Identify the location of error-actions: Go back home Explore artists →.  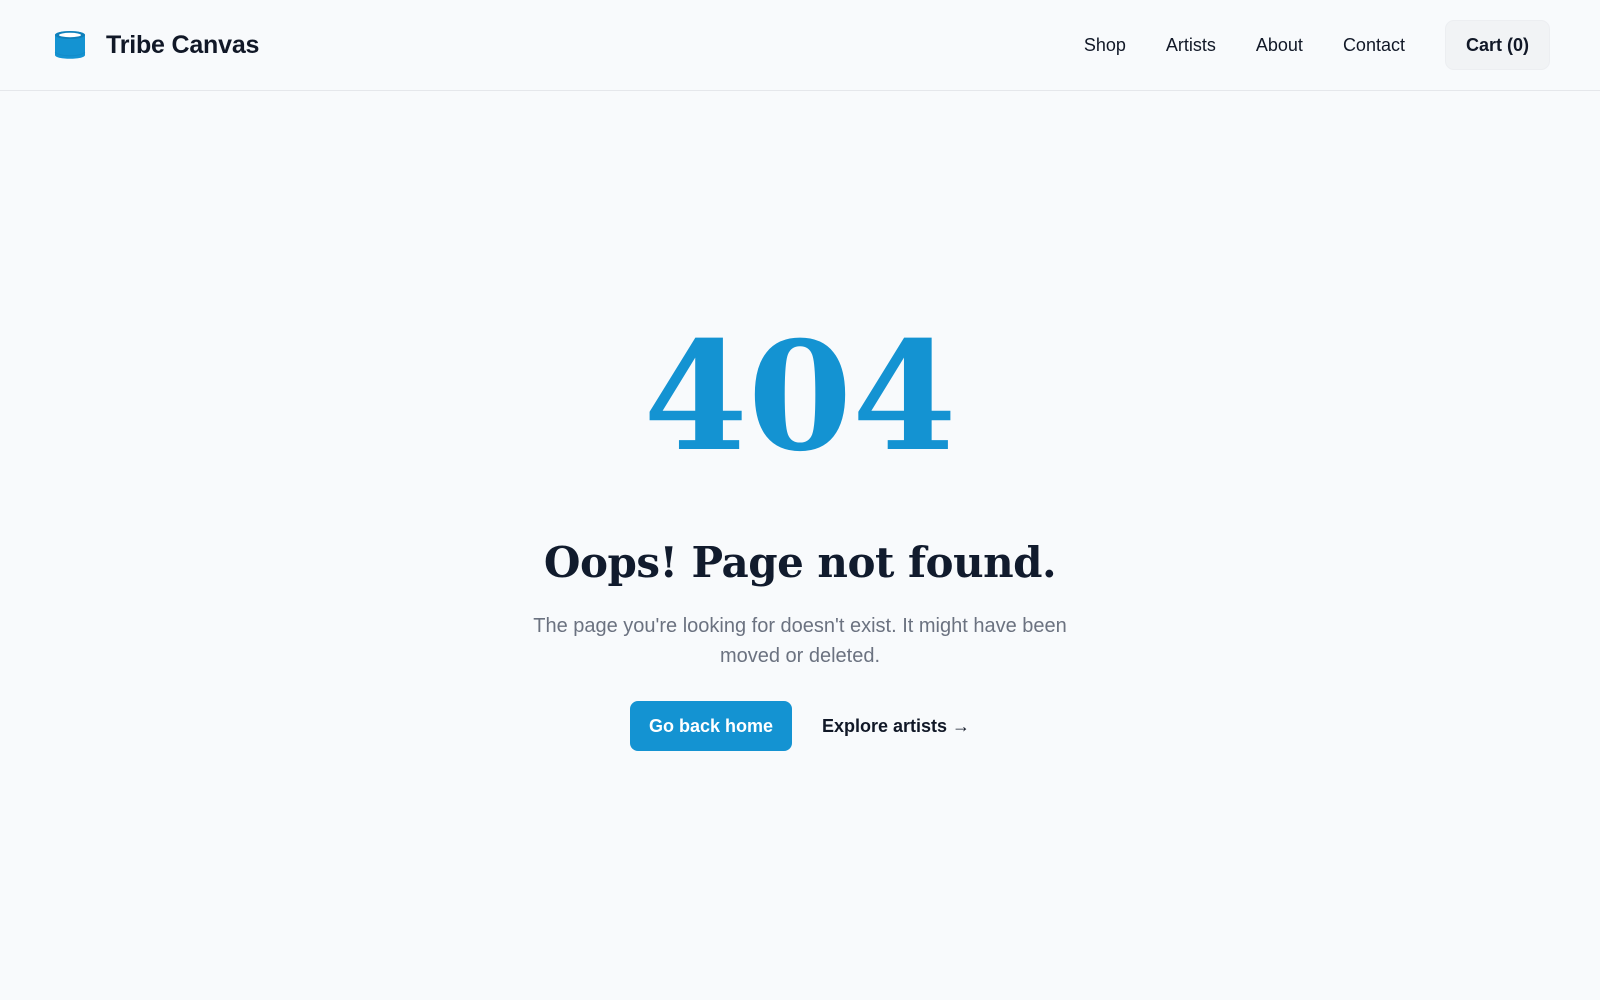
(800, 726).